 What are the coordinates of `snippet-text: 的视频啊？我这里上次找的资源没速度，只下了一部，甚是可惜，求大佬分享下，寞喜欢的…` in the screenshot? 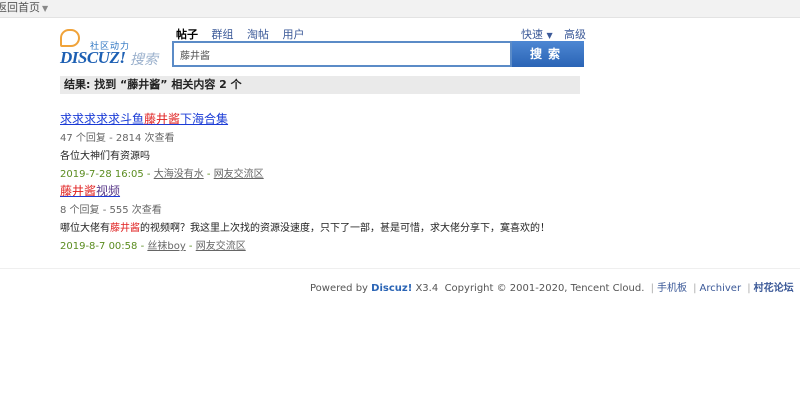 It's located at (345, 228).